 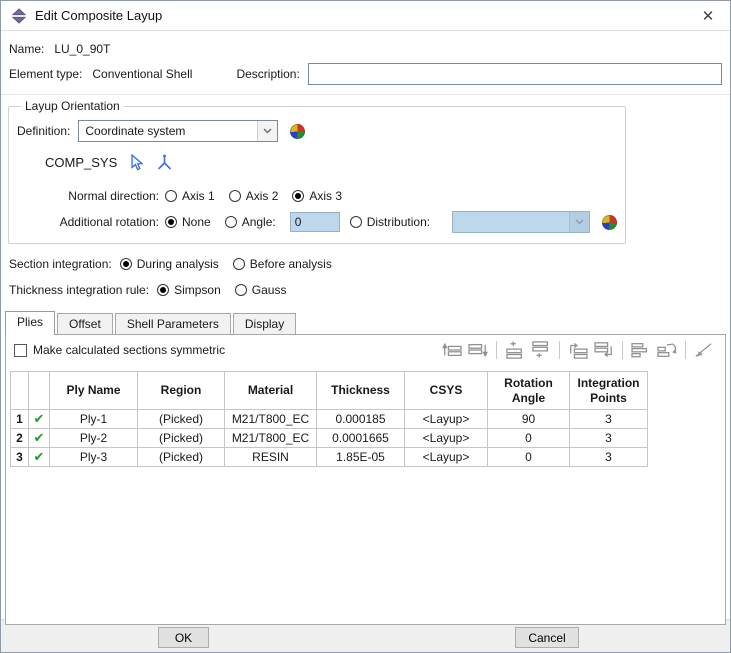 I want to click on insert-row-before-icon, so click(x=515, y=350).